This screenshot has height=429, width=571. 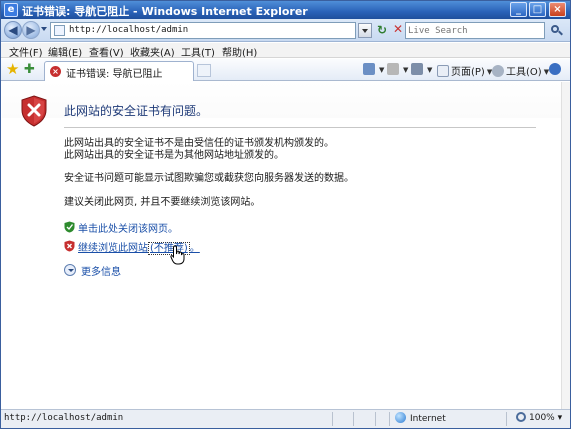 I want to click on close-page-link: 单击此处关闭该网页。, so click(x=128, y=227).